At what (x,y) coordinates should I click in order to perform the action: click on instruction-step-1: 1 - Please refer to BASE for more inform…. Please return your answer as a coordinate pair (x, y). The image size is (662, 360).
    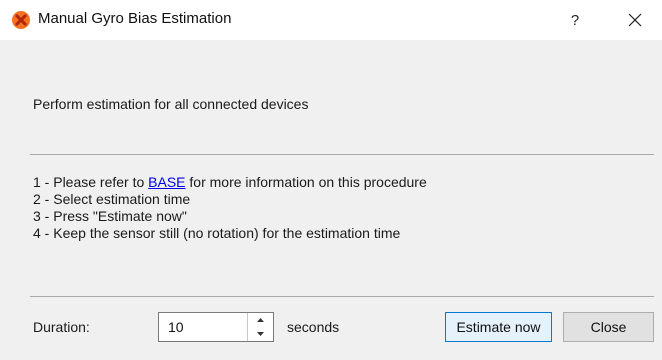
    Looking at the image, I should click on (230, 182).